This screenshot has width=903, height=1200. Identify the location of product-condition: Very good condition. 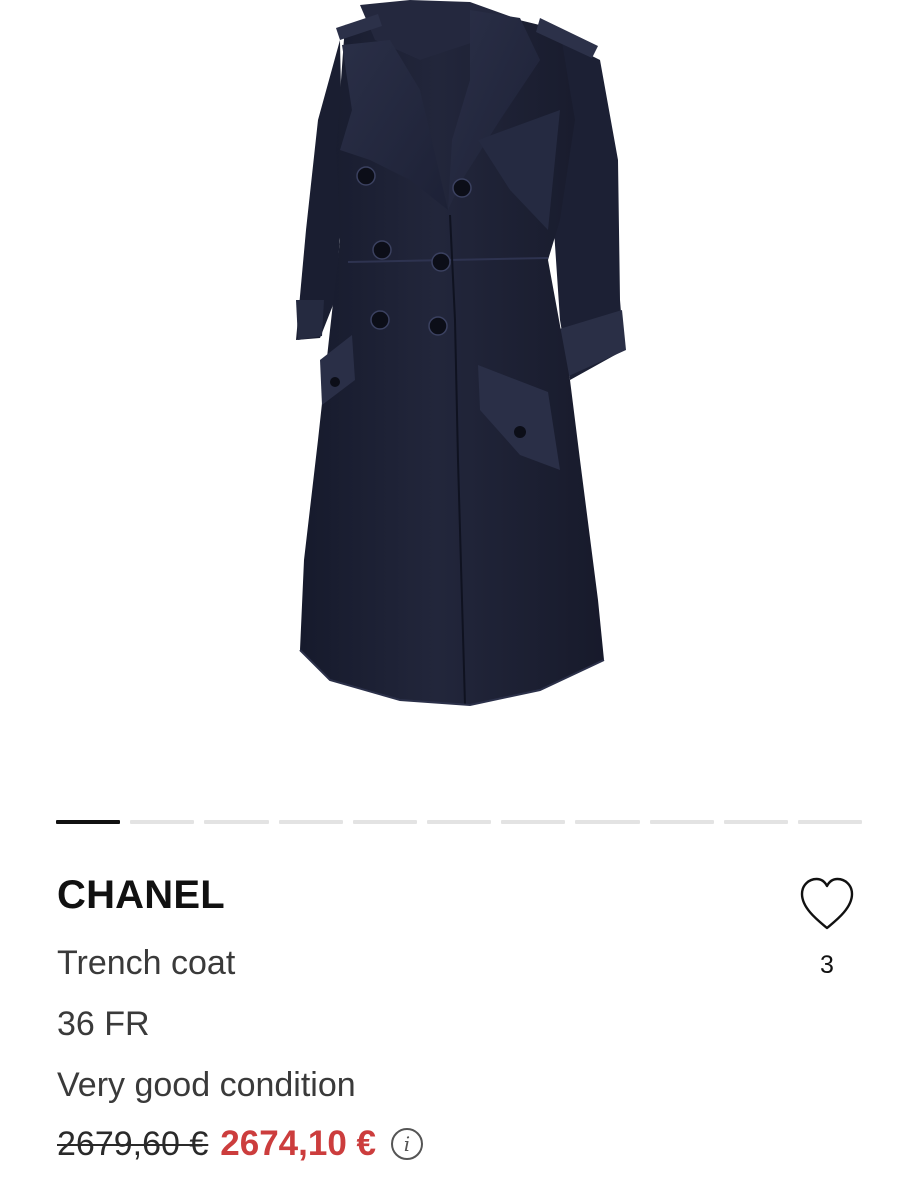
(206, 1085).